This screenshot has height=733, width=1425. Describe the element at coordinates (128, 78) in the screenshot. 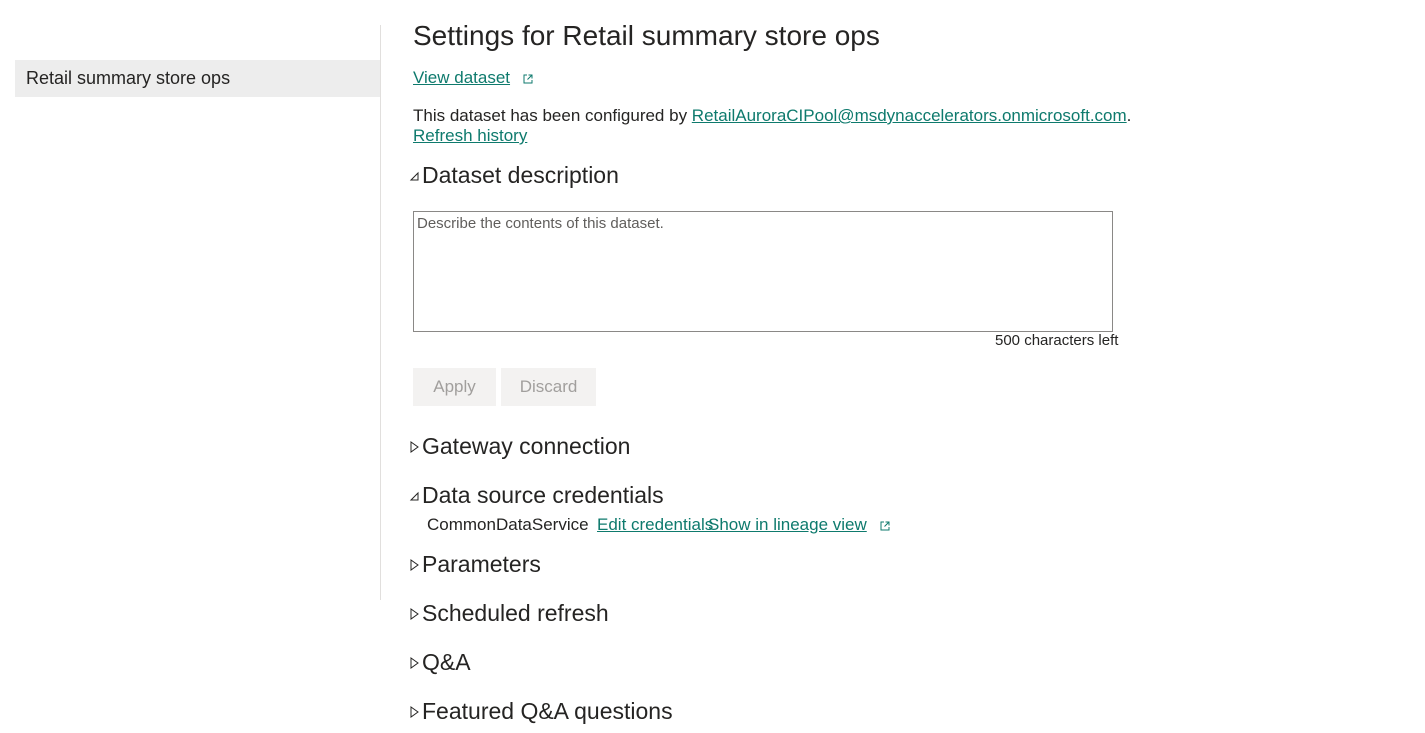

I see `sidebar-item-label: Retail summary store ops` at that location.